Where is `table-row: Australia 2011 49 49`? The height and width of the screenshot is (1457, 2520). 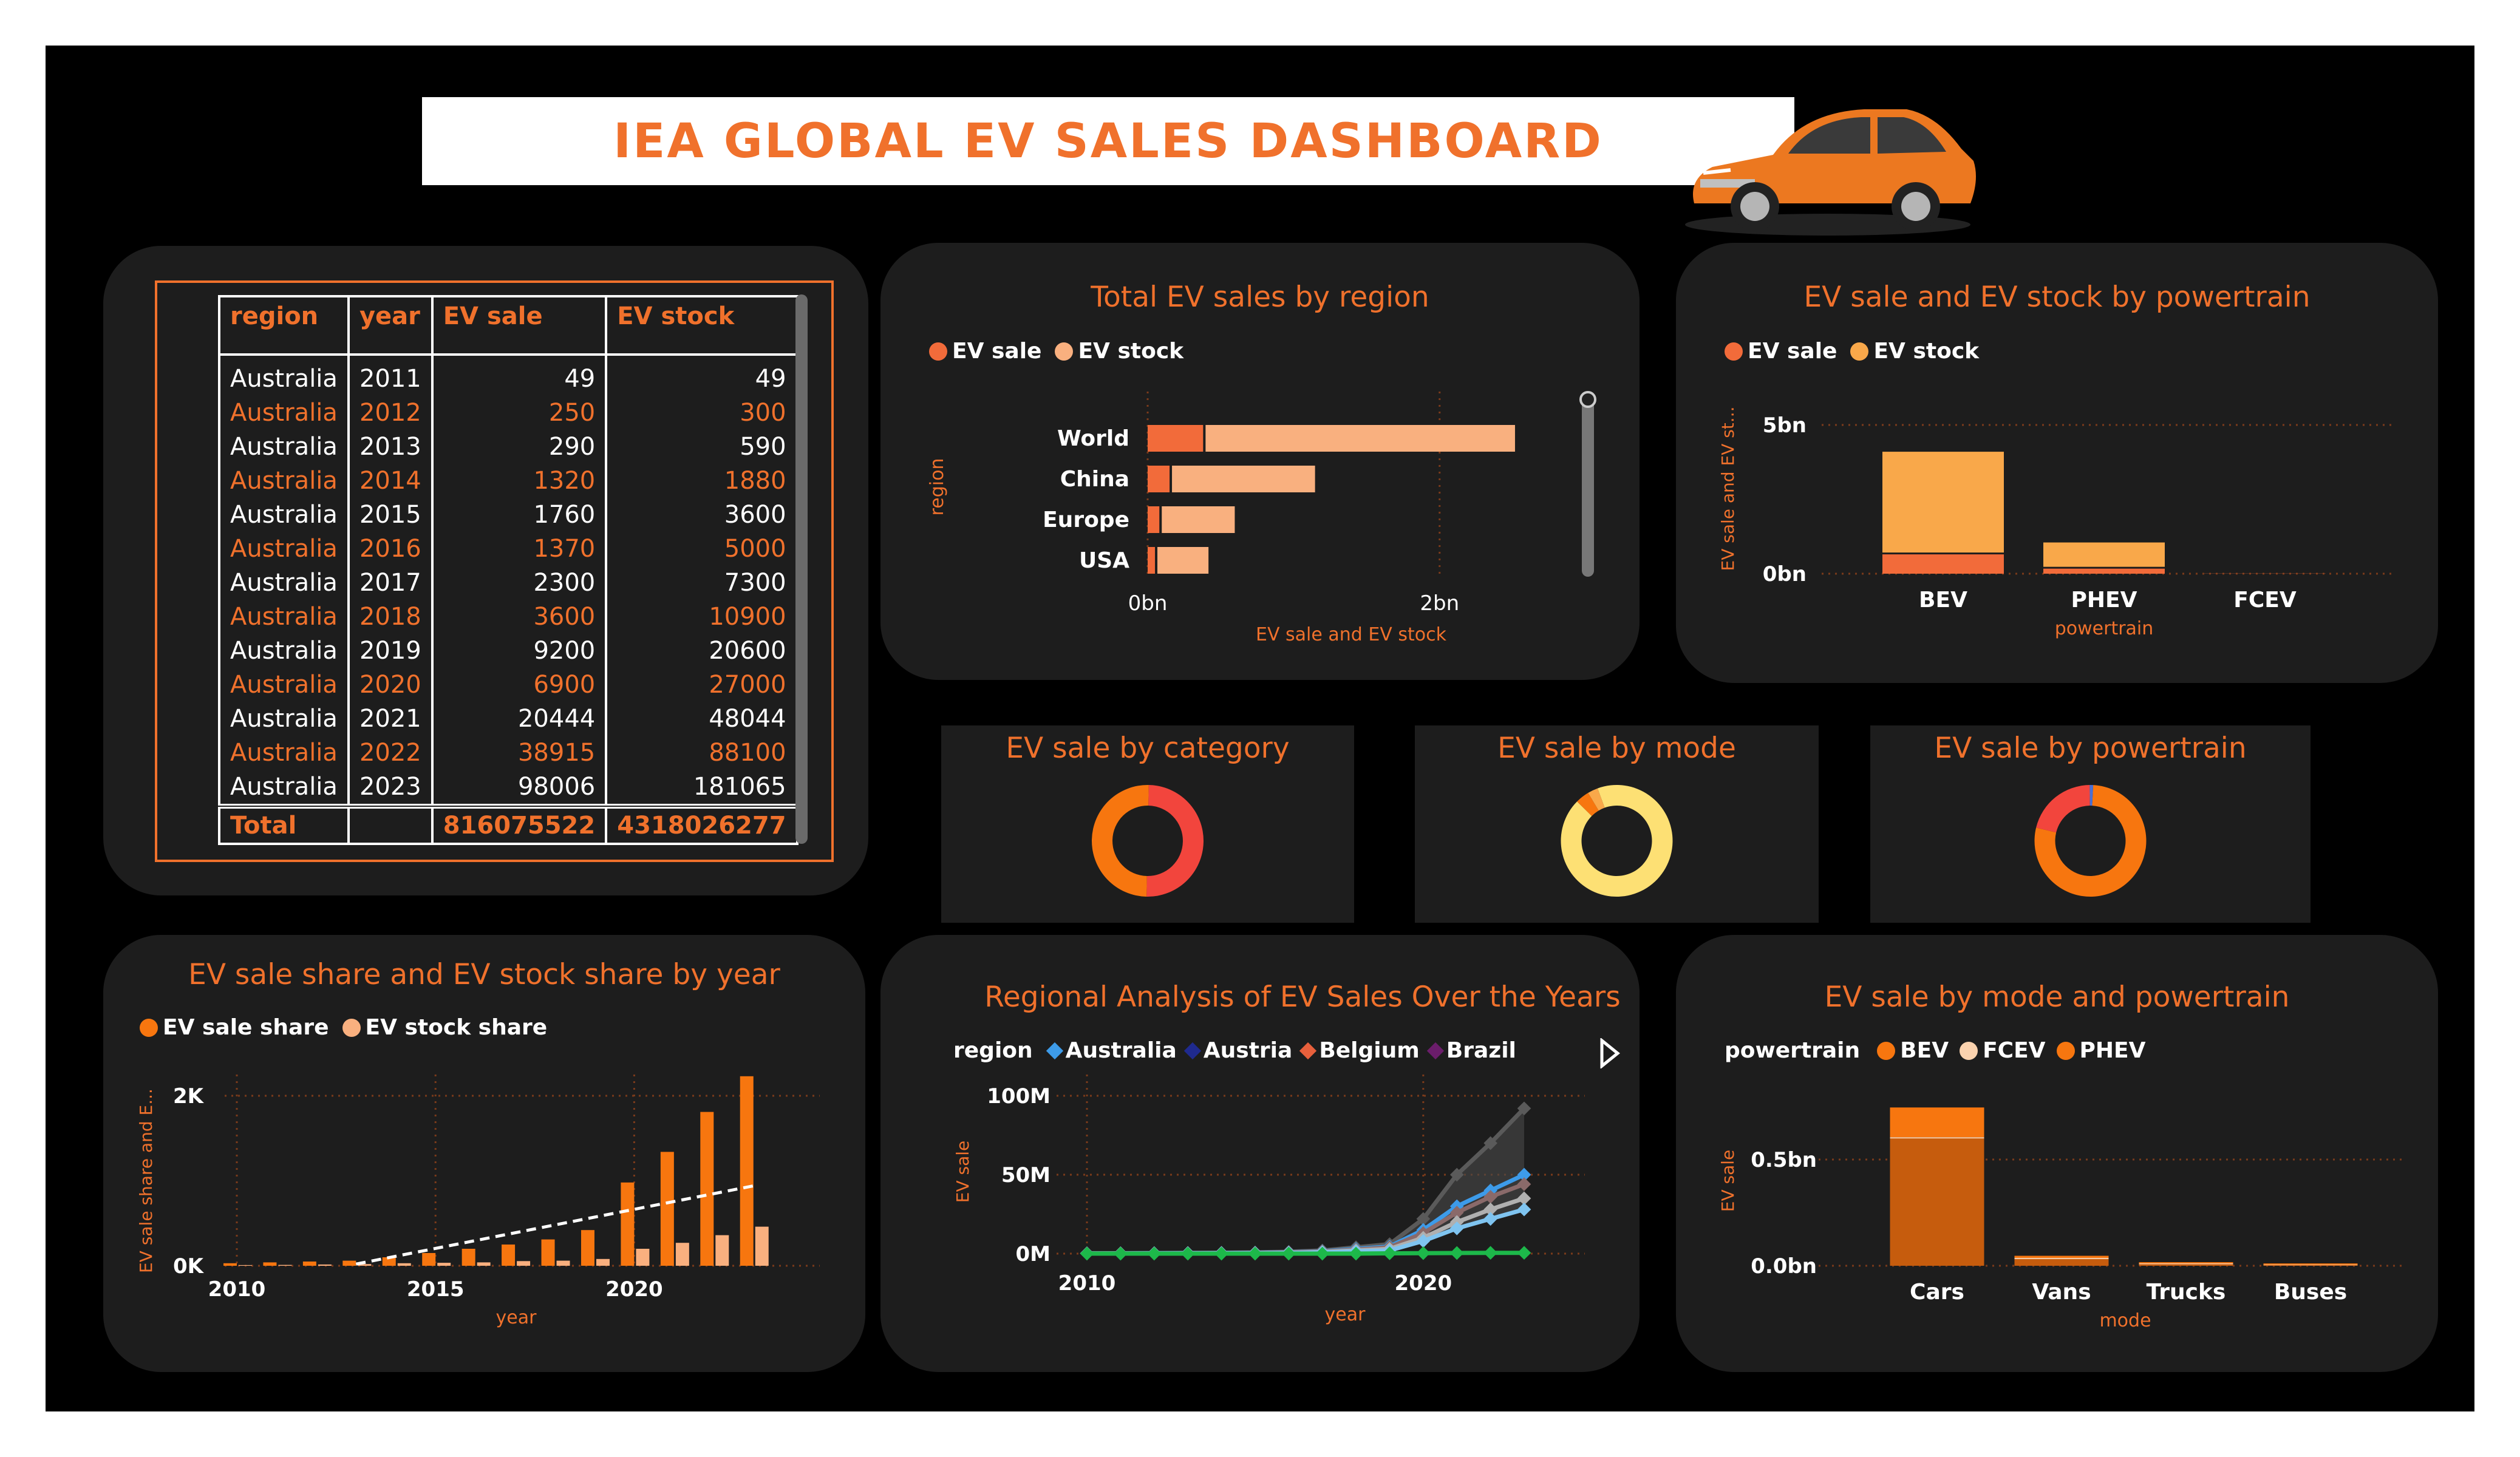
table-row: Australia 2011 49 49 is located at coordinates (508, 375).